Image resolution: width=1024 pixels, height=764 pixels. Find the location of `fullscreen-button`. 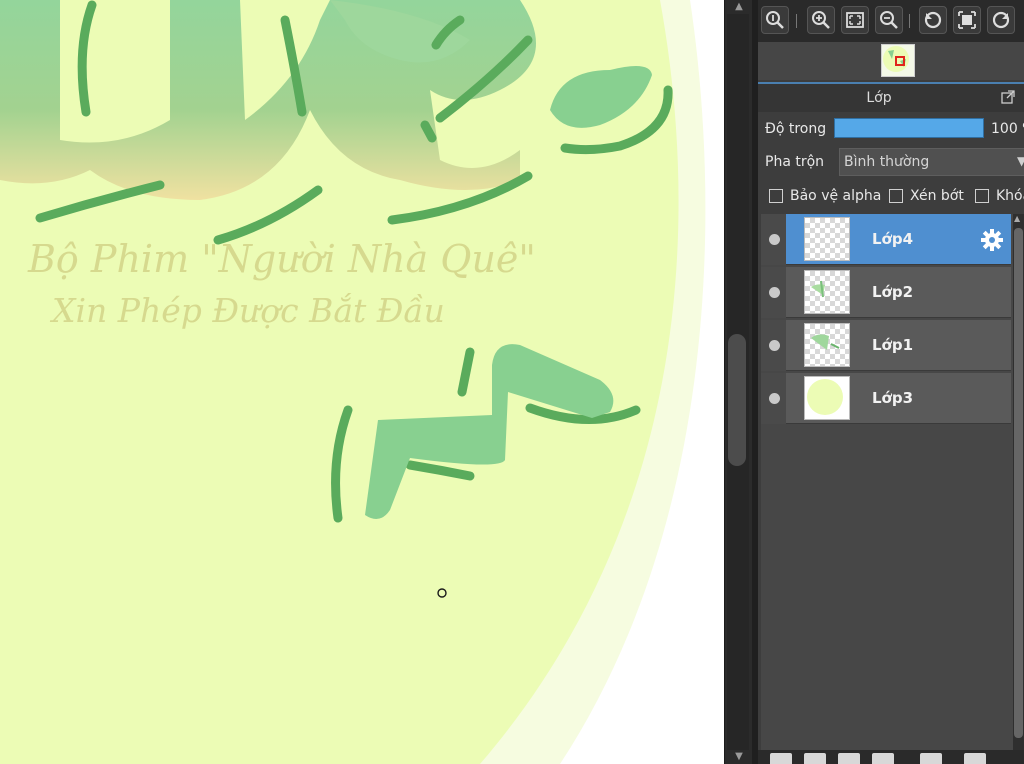

fullscreen-button is located at coordinates (967, 20).